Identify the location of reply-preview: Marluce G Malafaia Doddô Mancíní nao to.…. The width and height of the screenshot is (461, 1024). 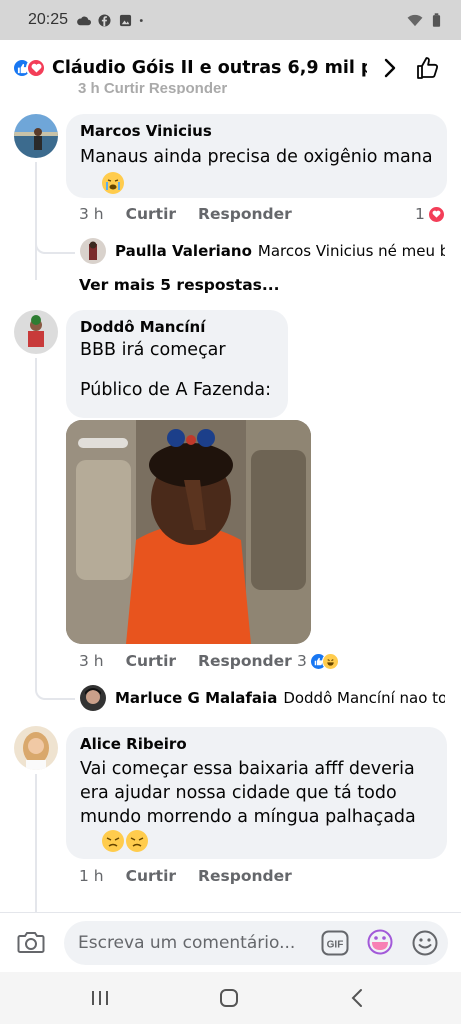
(280, 698).